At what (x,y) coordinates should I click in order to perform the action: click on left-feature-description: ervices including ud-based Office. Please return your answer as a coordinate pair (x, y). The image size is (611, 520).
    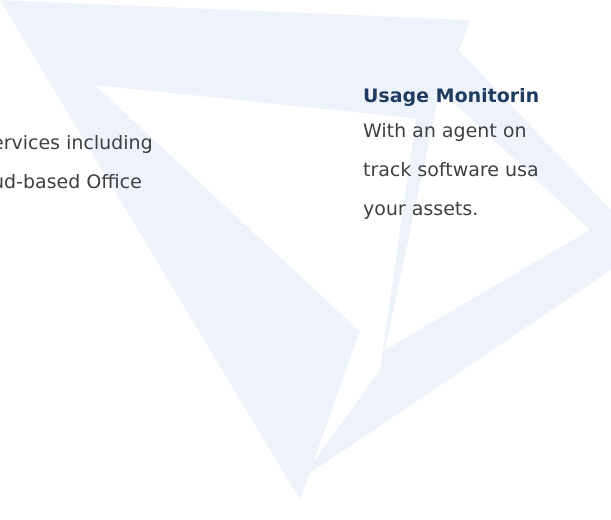
    Looking at the image, I should click on (76, 163).